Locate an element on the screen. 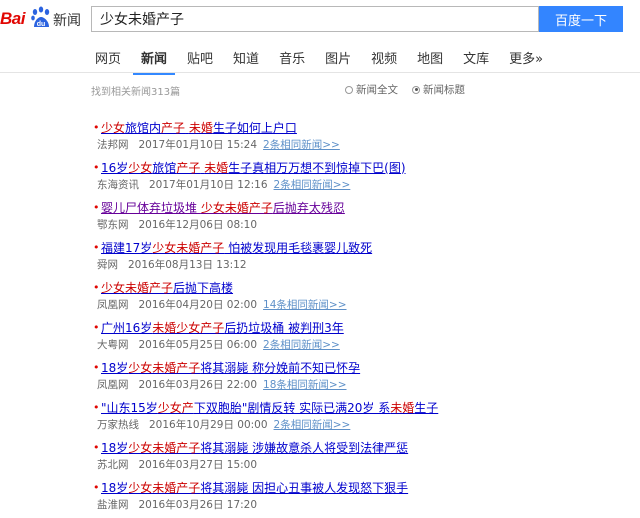 The image size is (640, 518). title-text: 16岁 is located at coordinates (115, 167).